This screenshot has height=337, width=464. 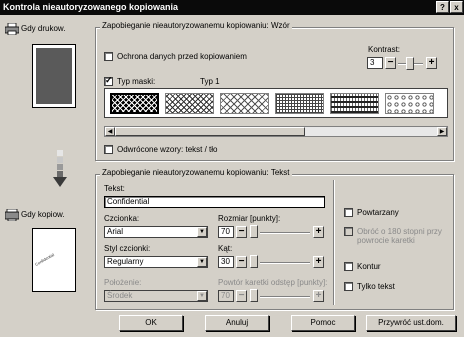 I want to click on contrast-increase-button: +, so click(x=431, y=63).